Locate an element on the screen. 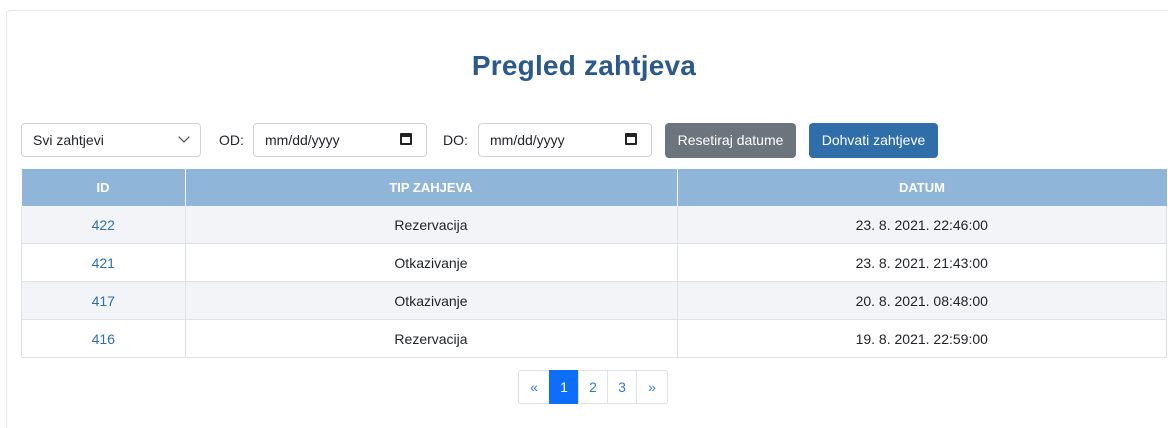 The image size is (1168, 428). request-id-link: 421 is located at coordinates (103, 263).